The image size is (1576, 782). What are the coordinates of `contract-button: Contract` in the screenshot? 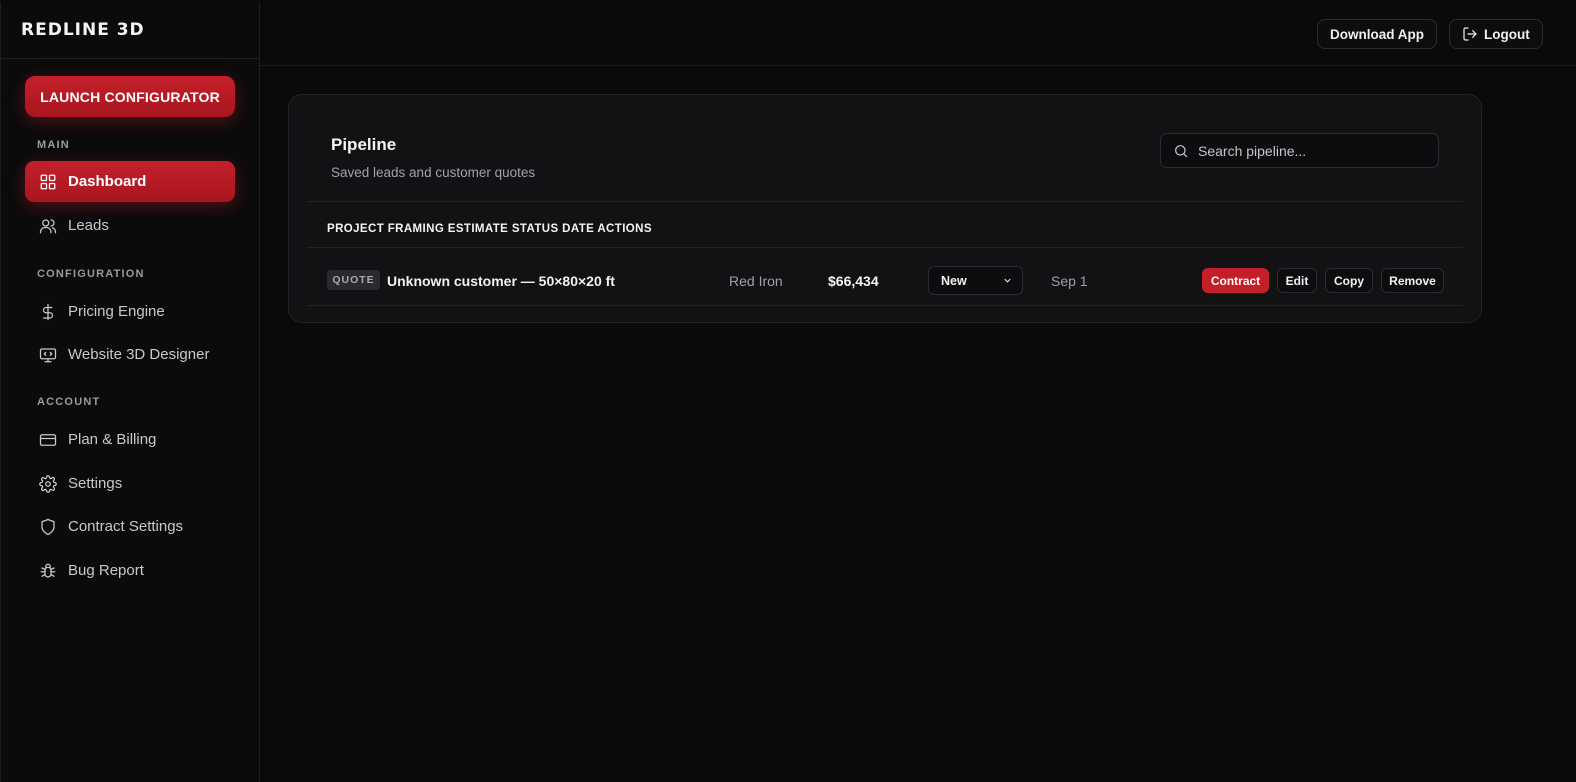 It's located at (1235, 280).